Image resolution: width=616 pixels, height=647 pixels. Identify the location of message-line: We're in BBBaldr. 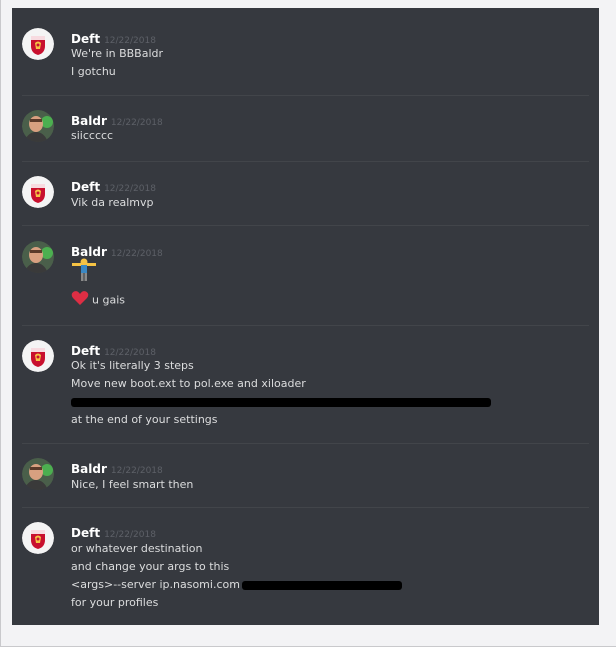
(117, 53).